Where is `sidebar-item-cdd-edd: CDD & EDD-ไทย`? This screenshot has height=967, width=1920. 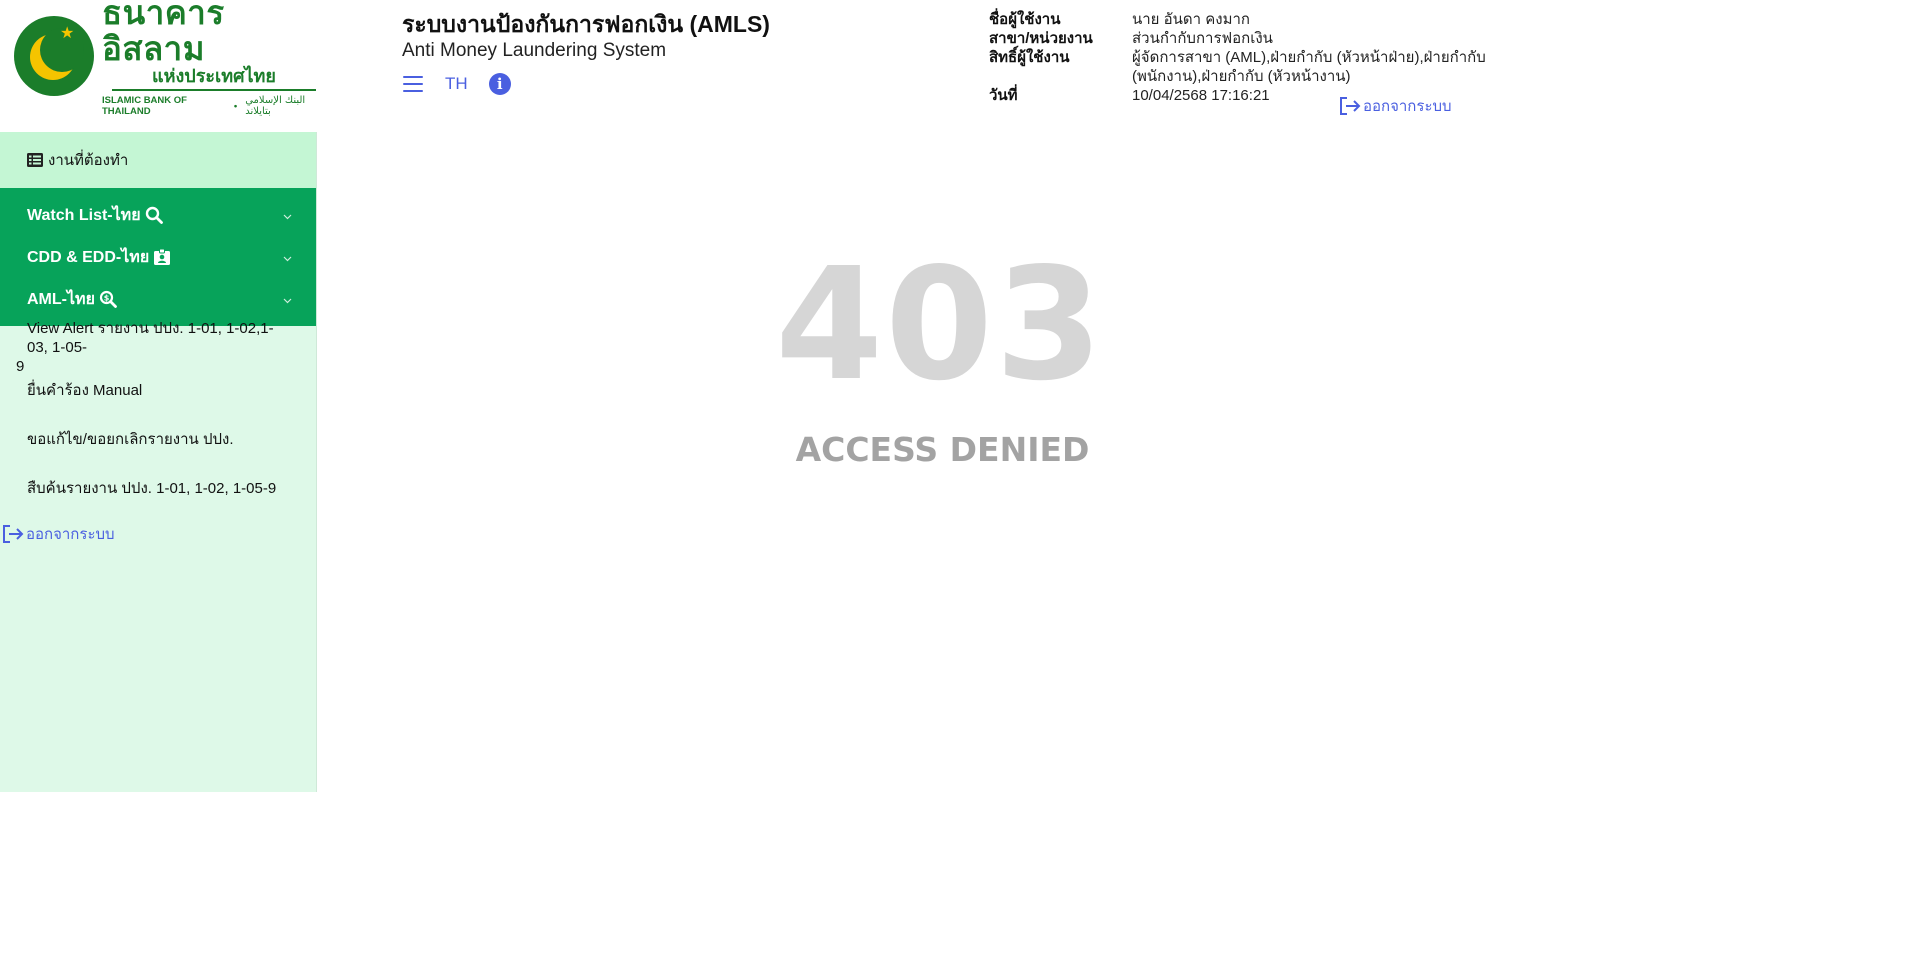 sidebar-item-cdd-edd: CDD & EDD-ไทย is located at coordinates (158, 257).